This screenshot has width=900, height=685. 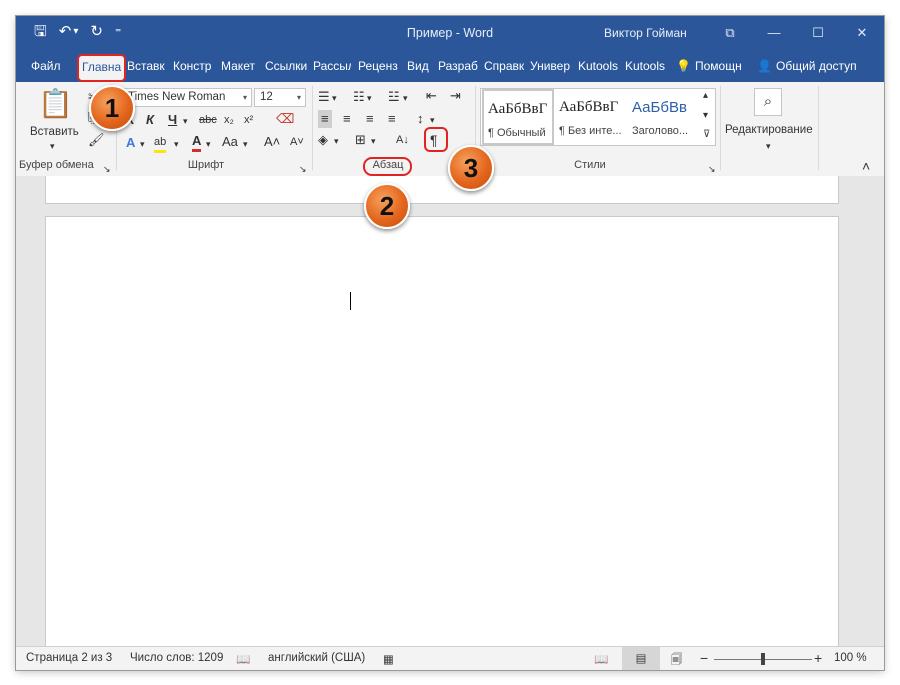 What do you see at coordinates (818, 658) in the screenshot?
I see `zoom-in-button: +` at bounding box center [818, 658].